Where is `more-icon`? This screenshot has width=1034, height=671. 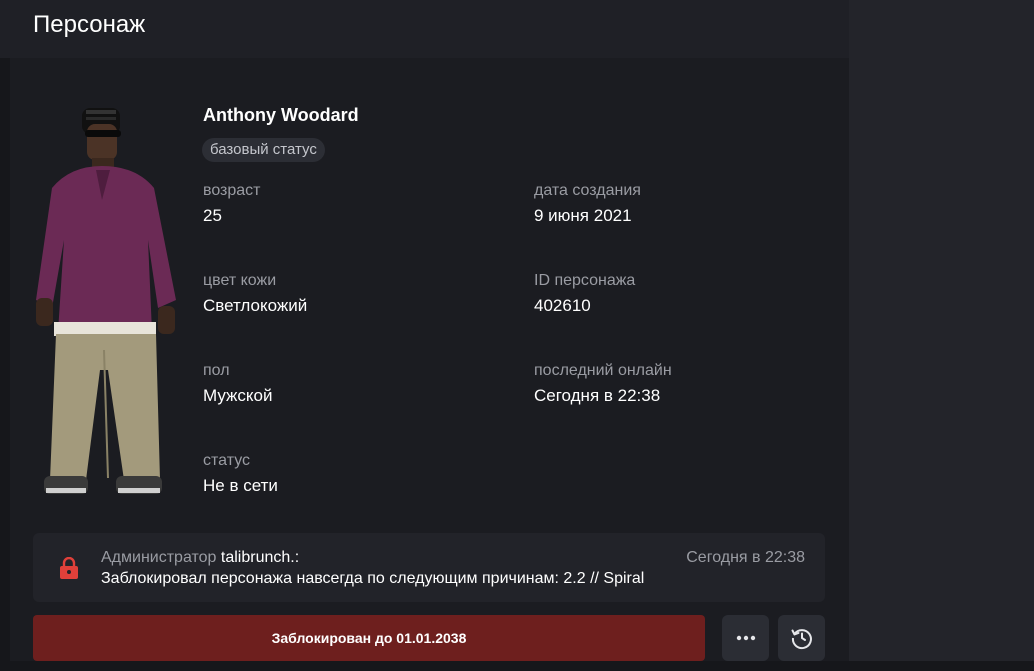 more-icon is located at coordinates (745, 638).